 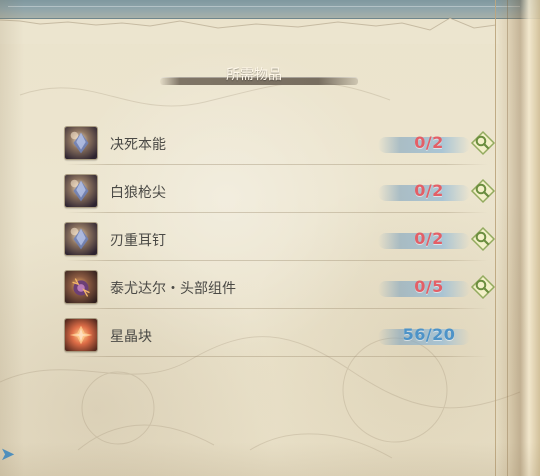 What do you see at coordinates (270, 459) in the screenshot?
I see `bottom-shade` at bounding box center [270, 459].